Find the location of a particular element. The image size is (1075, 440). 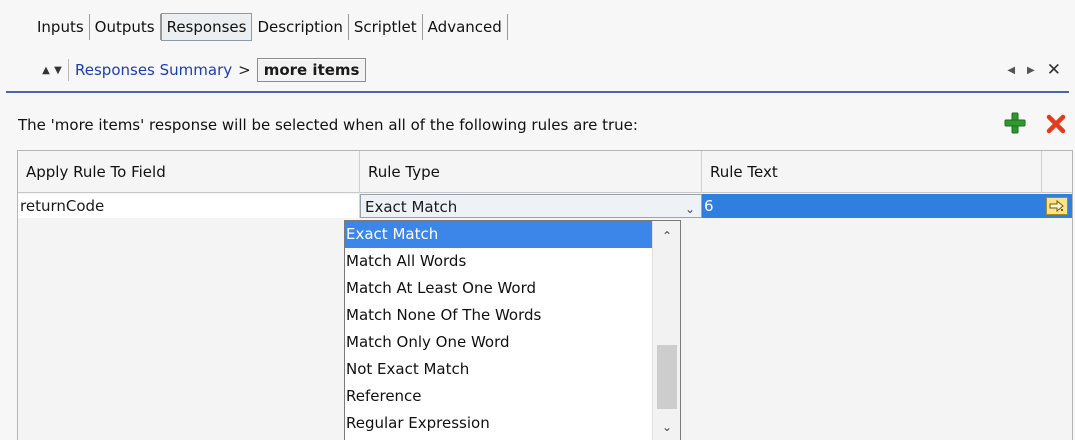

tab-scriptlet: Scriptlet is located at coordinates (386, 27).